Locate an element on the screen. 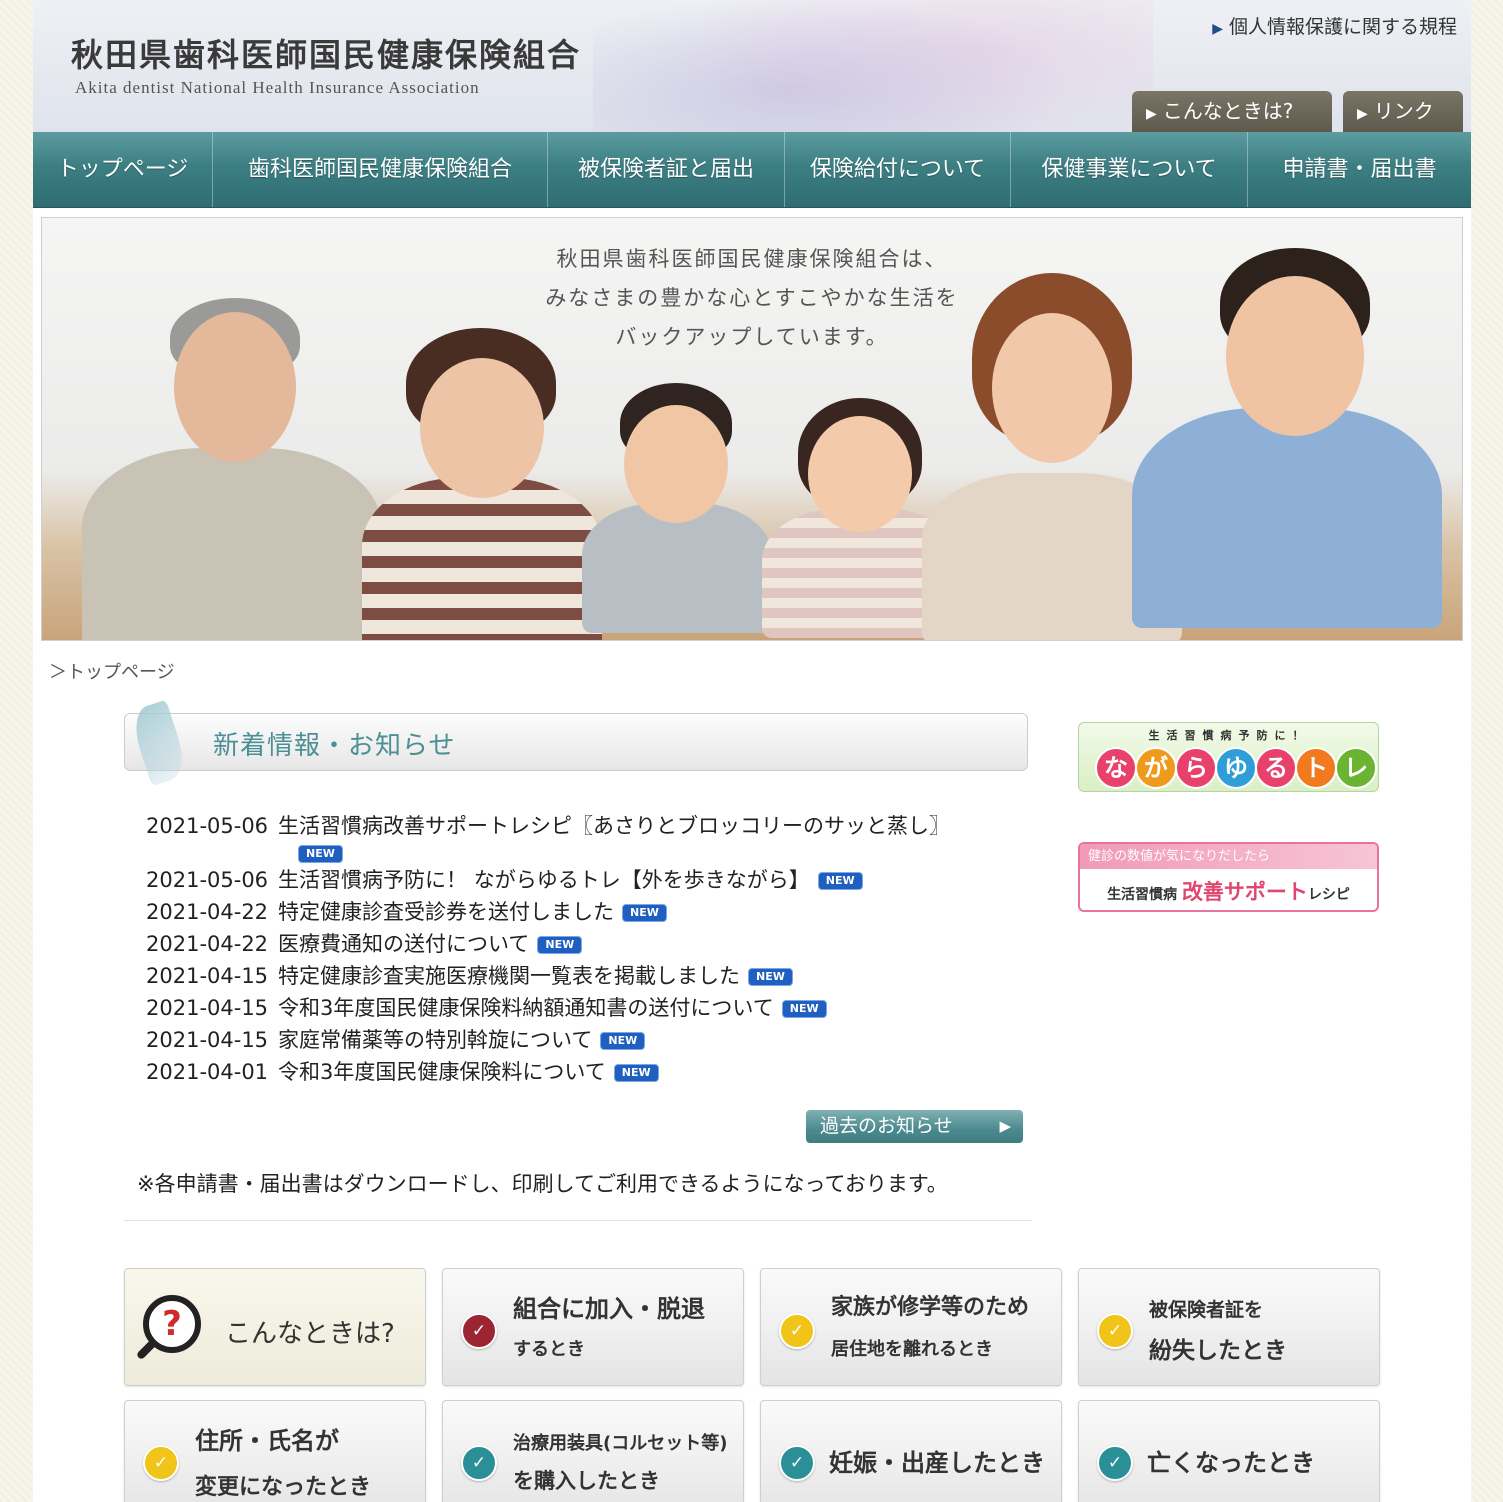 The width and height of the screenshot is (1503, 1502). situation-address-line1: 住所・氏名が is located at coordinates (267, 1441).